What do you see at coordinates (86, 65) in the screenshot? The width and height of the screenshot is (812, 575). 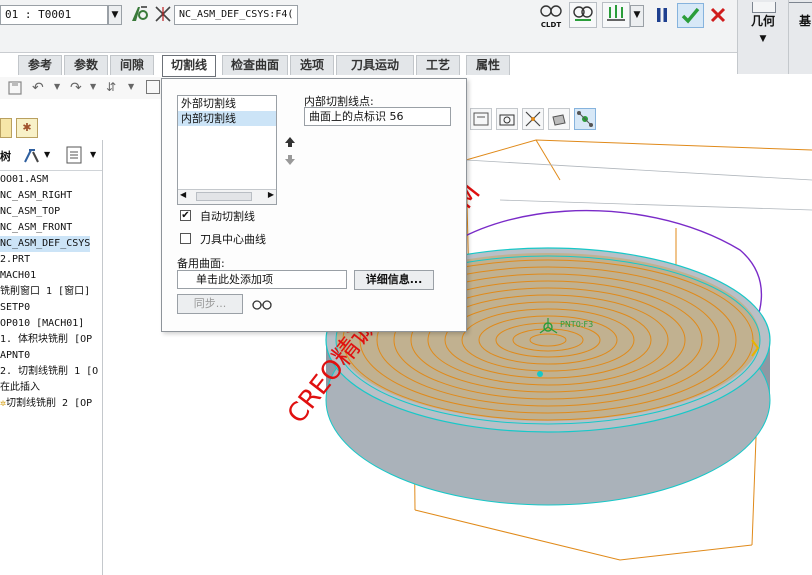 I see `tab-parameters: 参数` at bounding box center [86, 65].